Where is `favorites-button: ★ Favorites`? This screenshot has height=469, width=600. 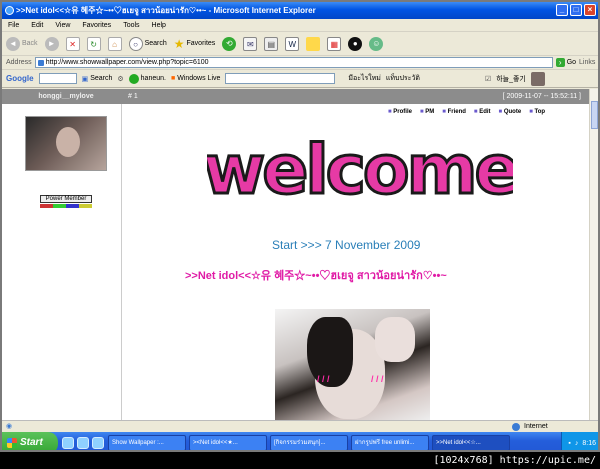
favorites-button: ★ Favorites is located at coordinates (195, 44).